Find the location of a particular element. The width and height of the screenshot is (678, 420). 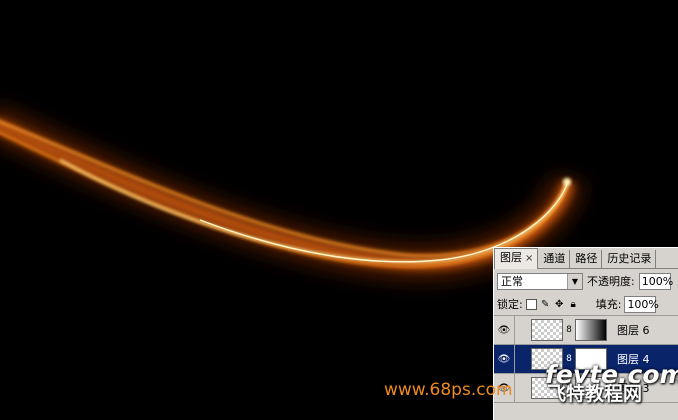

tab-layers-label: 图层 is located at coordinates (511, 257).